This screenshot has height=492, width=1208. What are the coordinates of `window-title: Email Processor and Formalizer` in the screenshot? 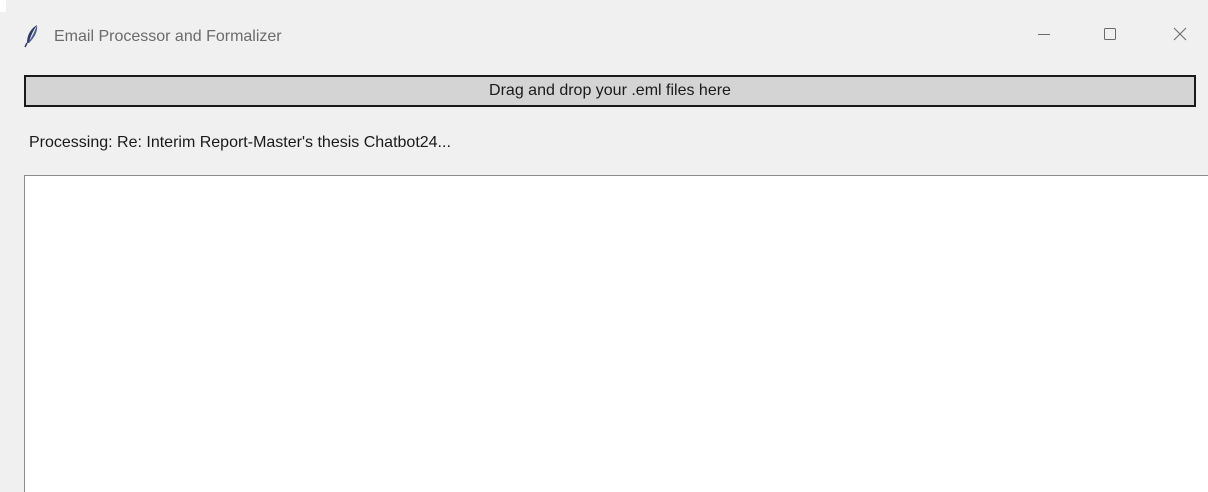 It's located at (168, 36).